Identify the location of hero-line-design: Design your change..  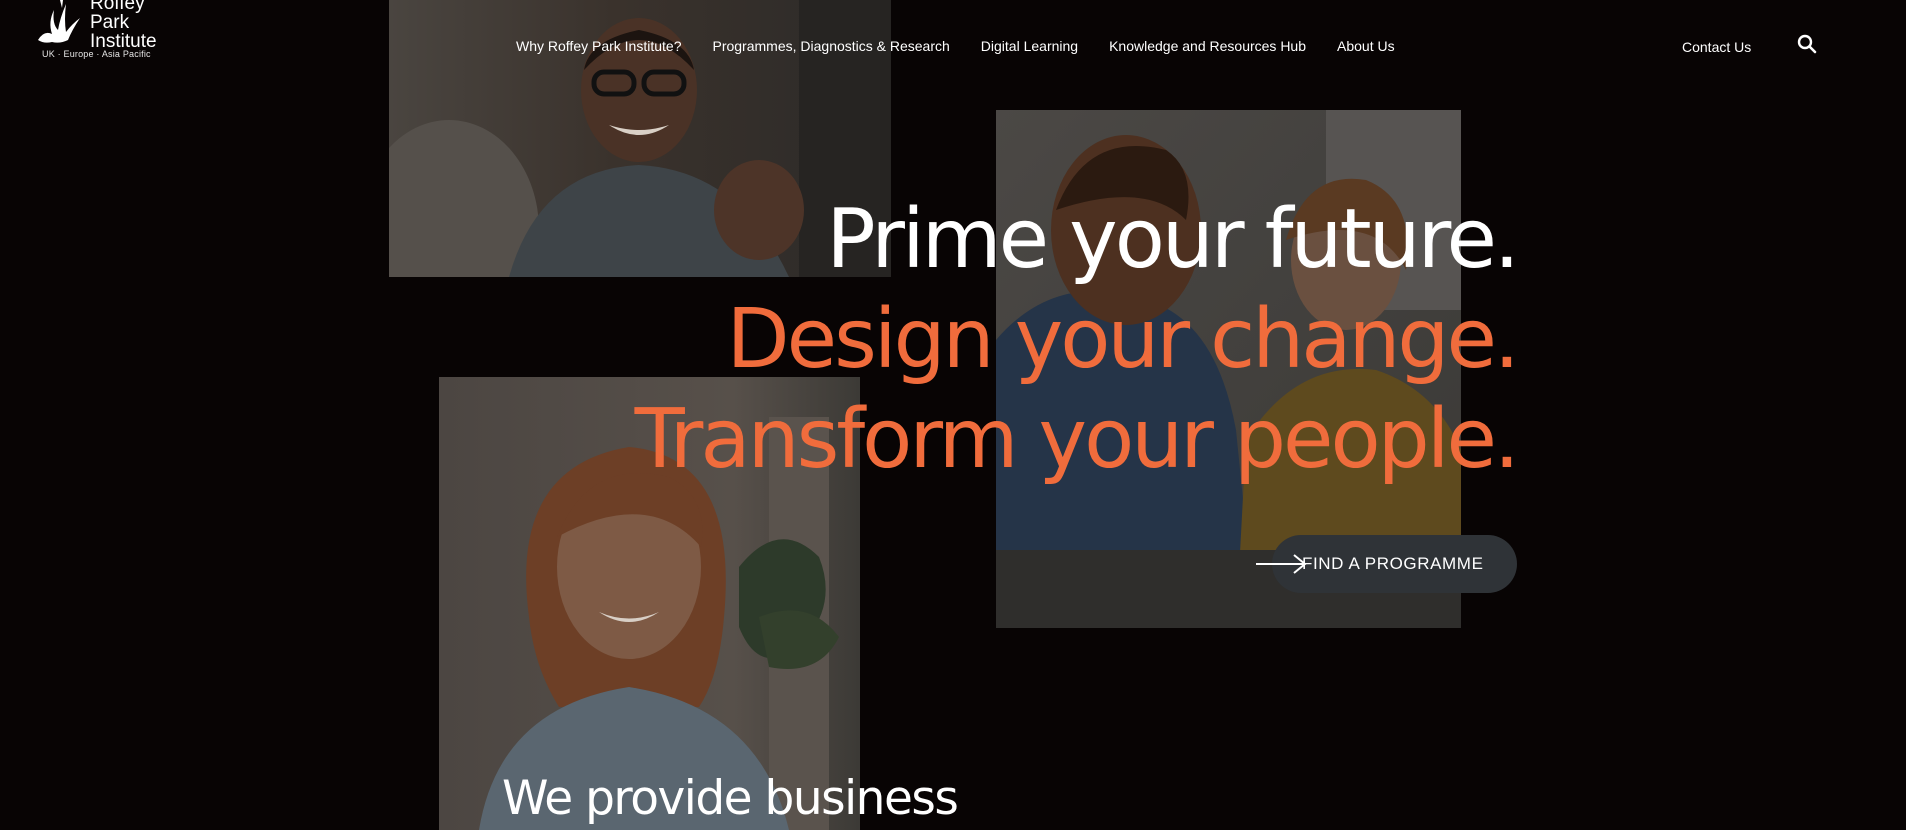
(1123, 339).